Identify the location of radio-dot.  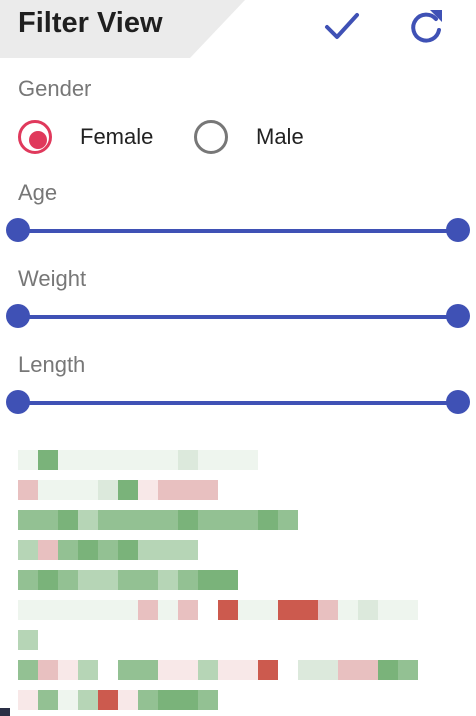
(38, 140).